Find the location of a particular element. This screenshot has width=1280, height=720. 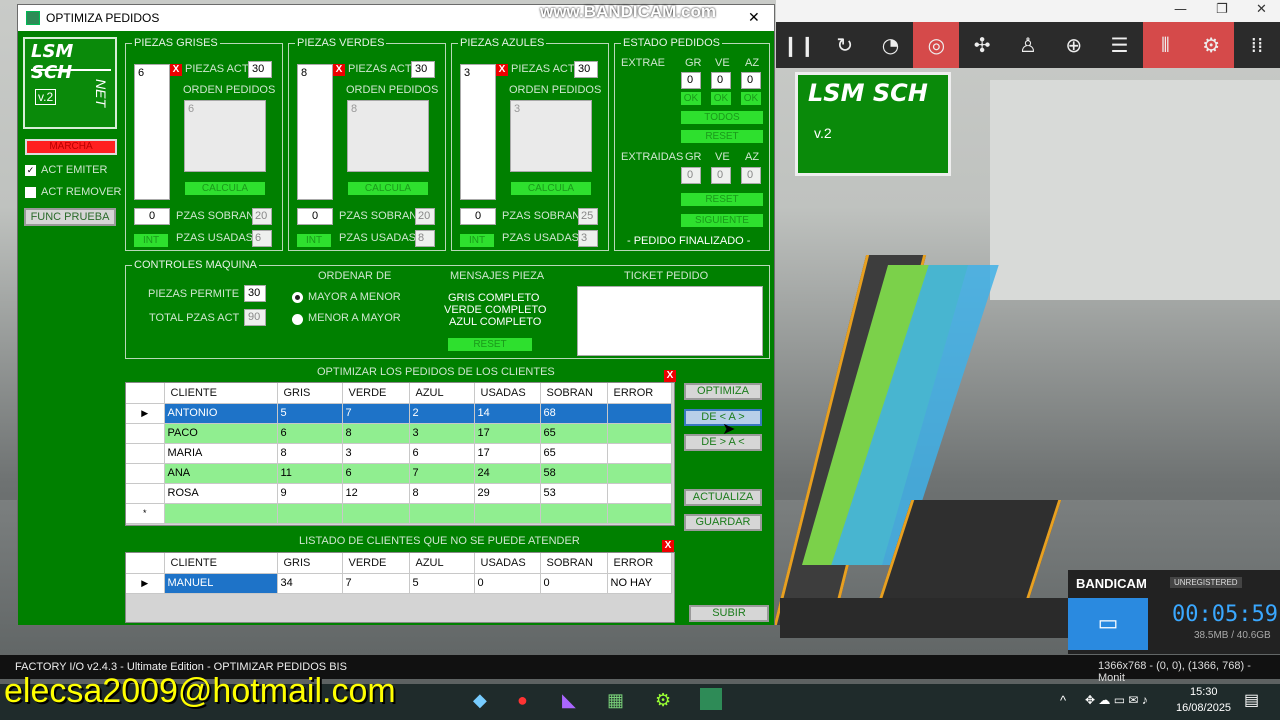

minimize-icon: — is located at coordinates (1180, 9).